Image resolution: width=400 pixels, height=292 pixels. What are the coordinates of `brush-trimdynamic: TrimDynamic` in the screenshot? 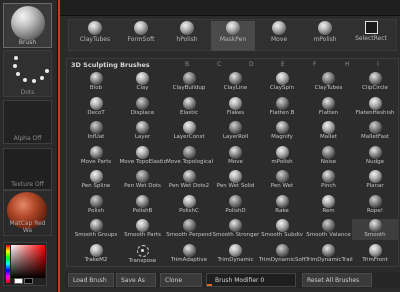 It's located at (236, 254).